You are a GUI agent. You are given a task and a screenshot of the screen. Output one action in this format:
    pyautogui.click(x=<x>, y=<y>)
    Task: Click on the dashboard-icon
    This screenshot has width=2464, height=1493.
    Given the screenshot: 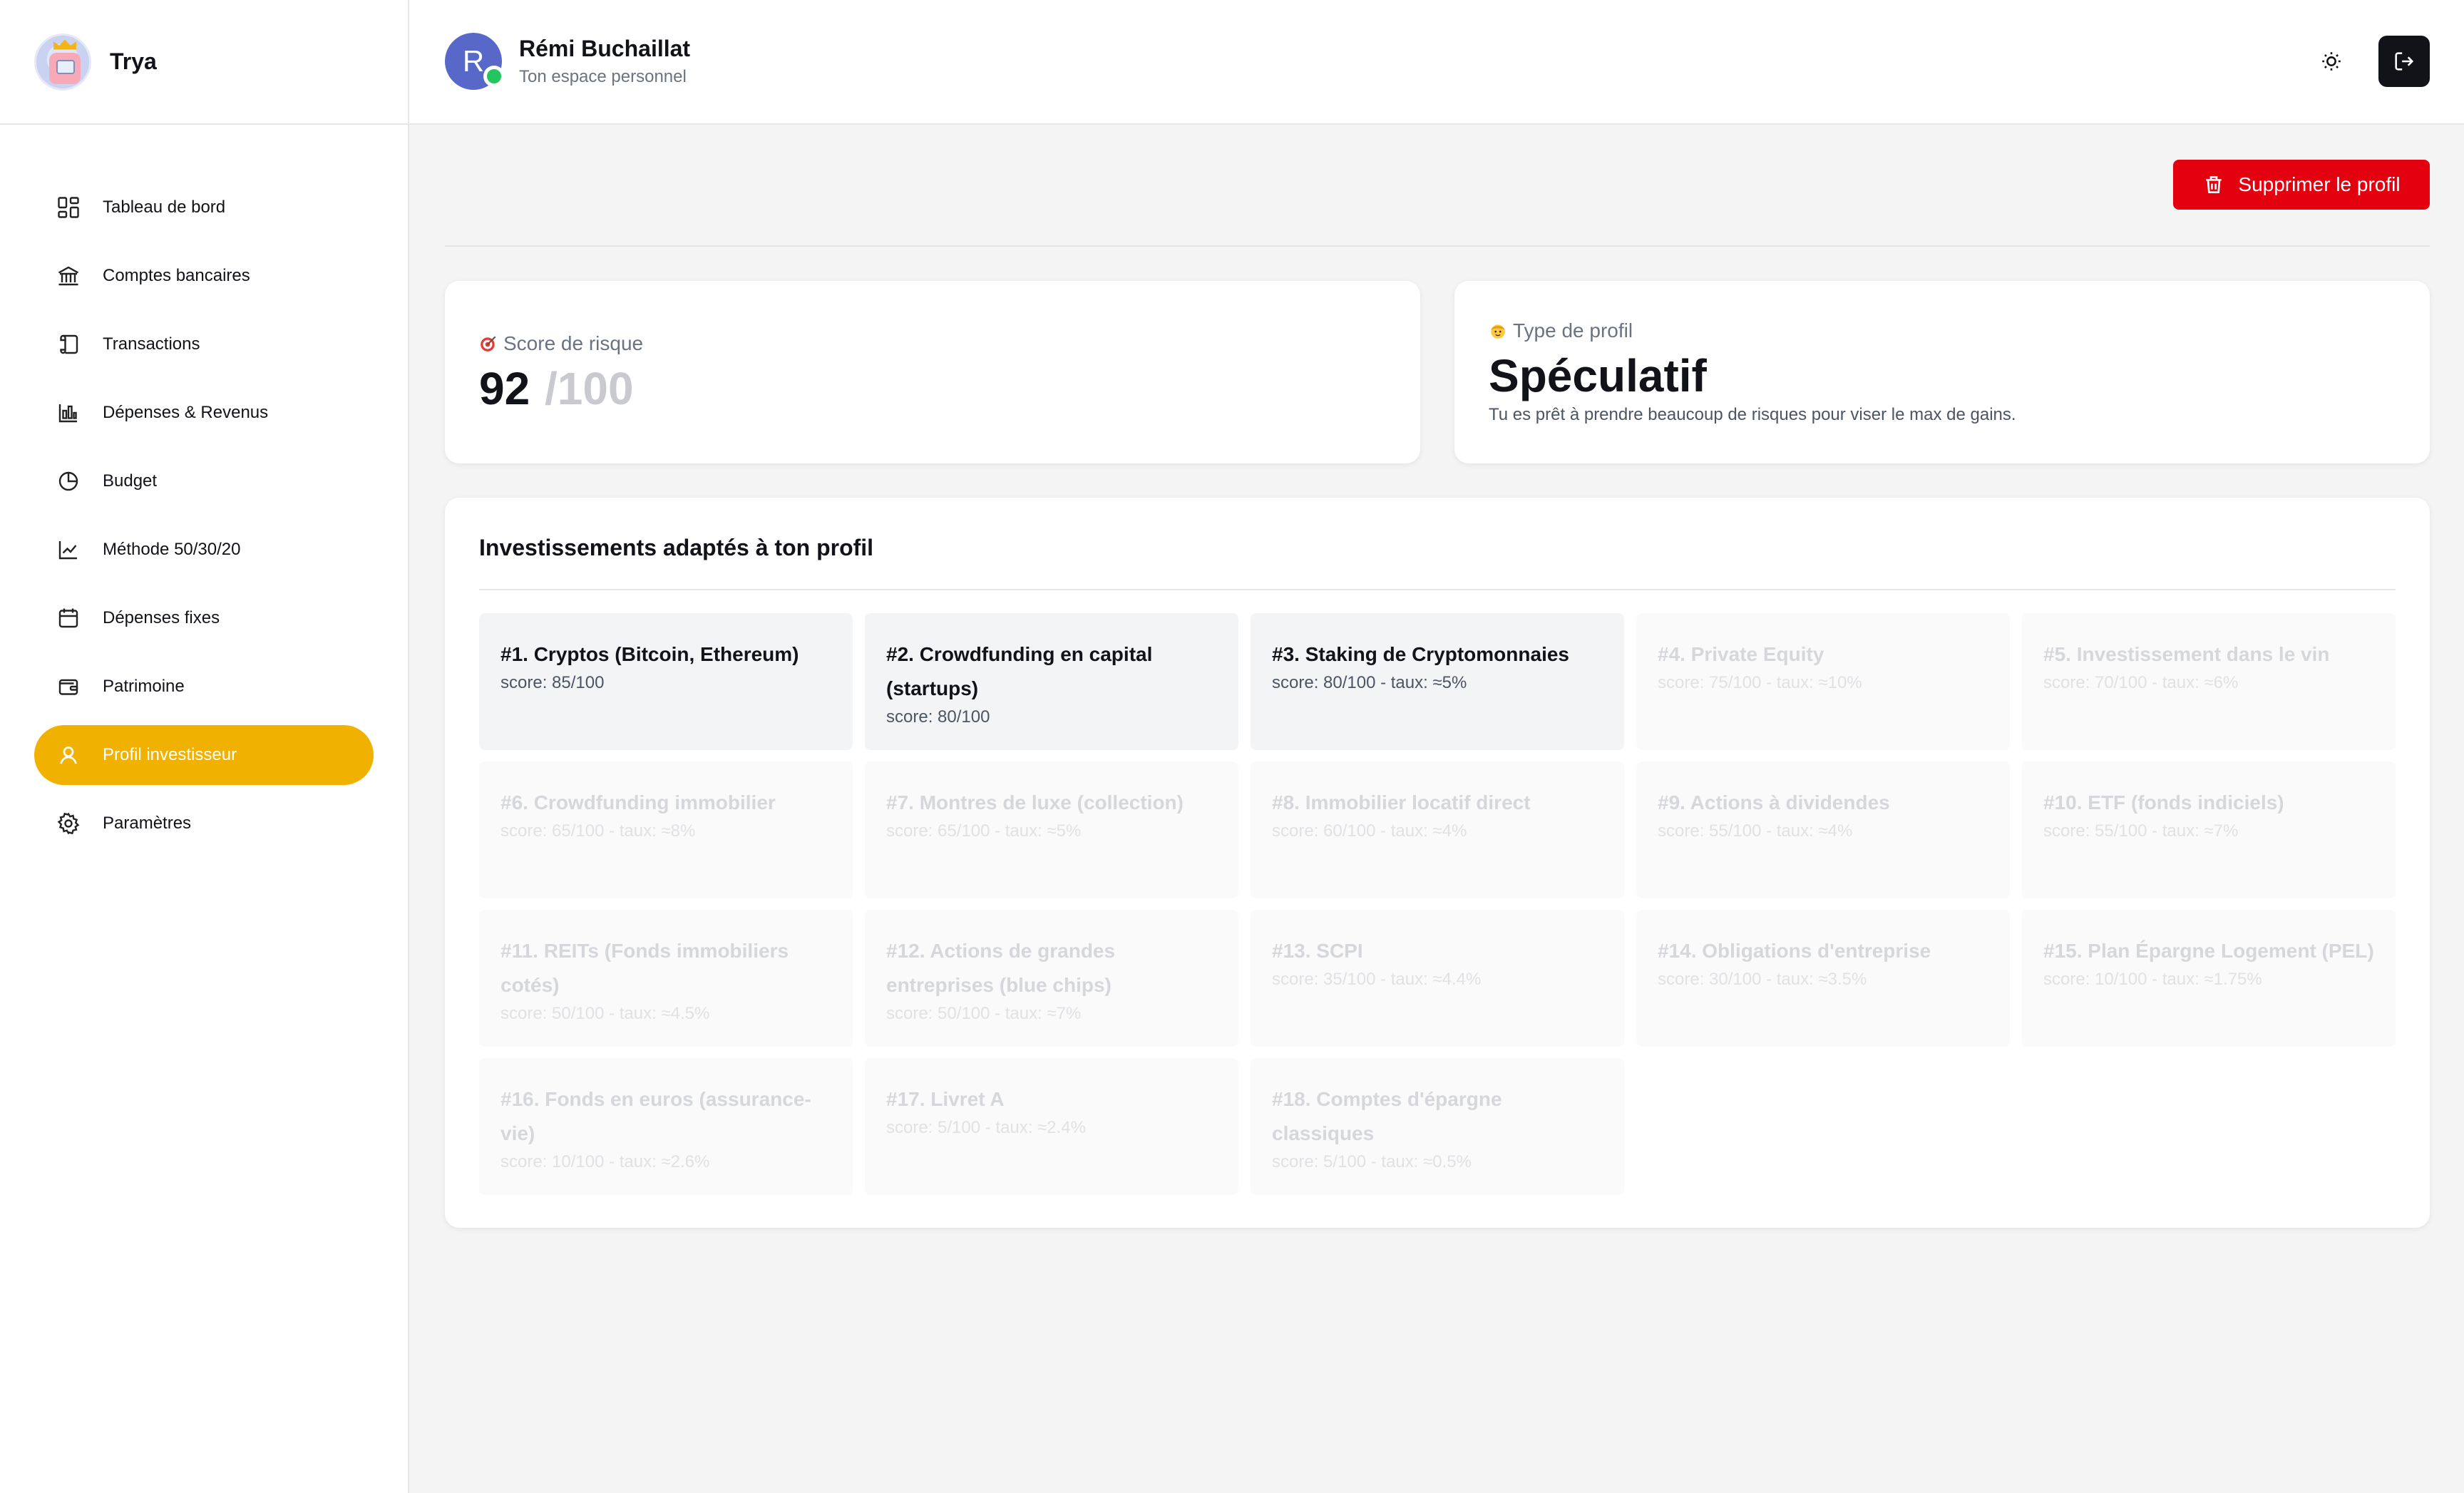 What is the action you would take?
    pyautogui.click(x=68, y=207)
    